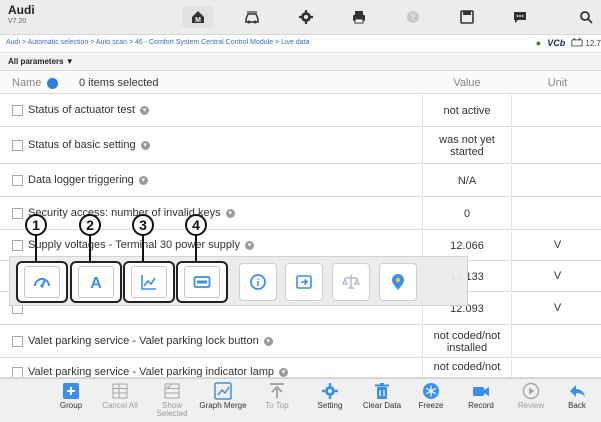 This screenshot has height=422, width=601. I want to click on review-button: Review, so click(531, 402).